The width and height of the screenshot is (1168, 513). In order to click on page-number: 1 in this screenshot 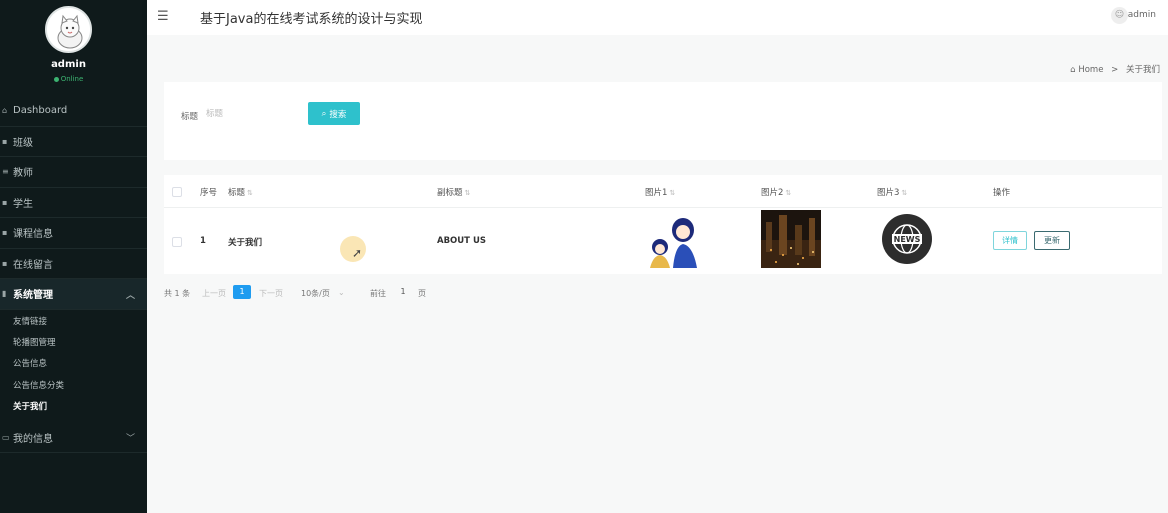, I will do `click(242, 292)`.